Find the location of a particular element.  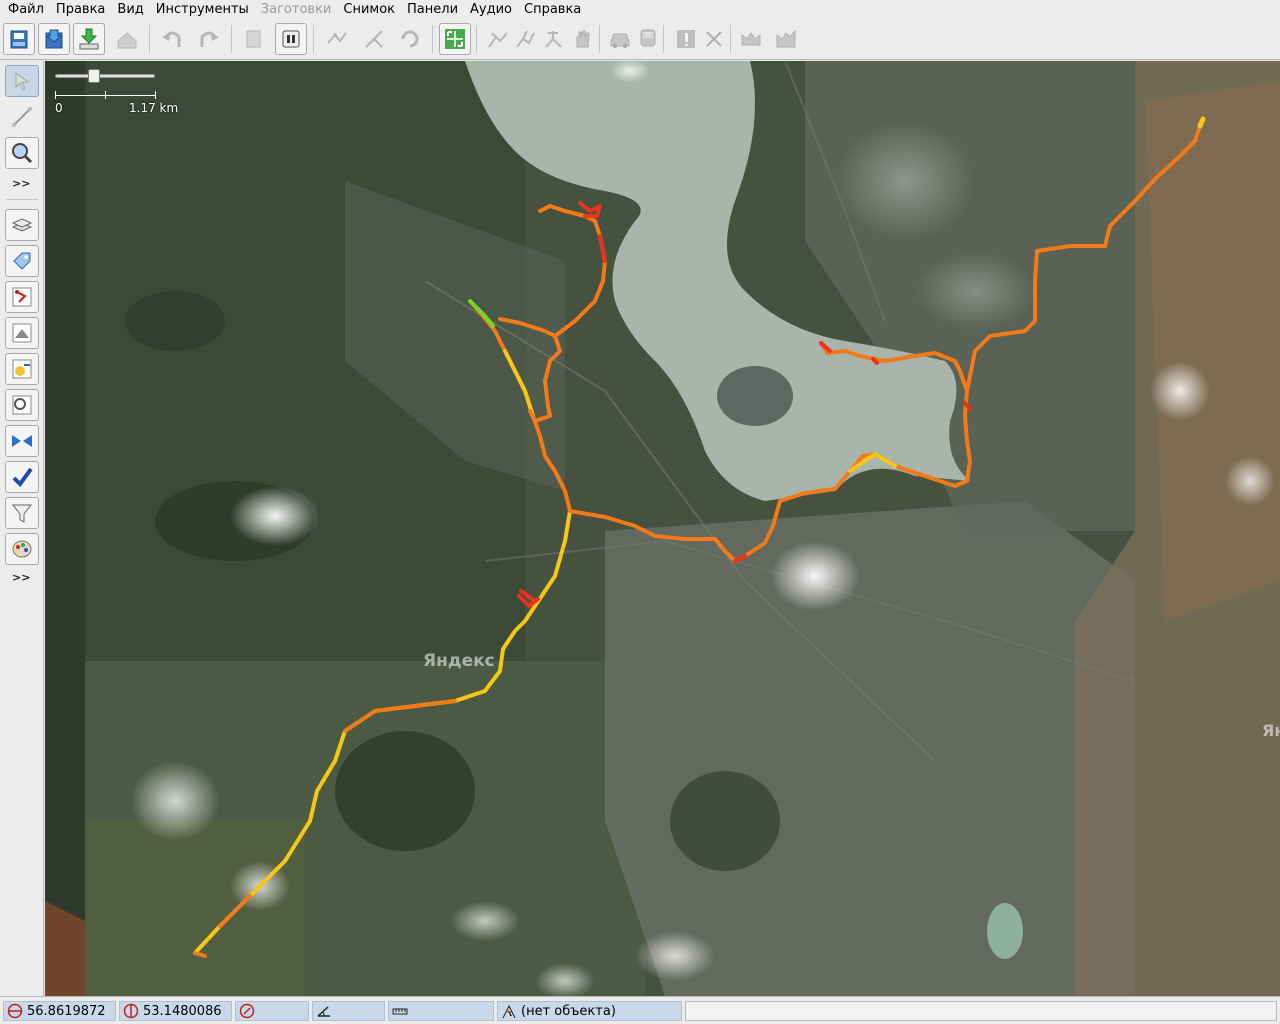

split-way-icon is located at coordinates (337, 38).